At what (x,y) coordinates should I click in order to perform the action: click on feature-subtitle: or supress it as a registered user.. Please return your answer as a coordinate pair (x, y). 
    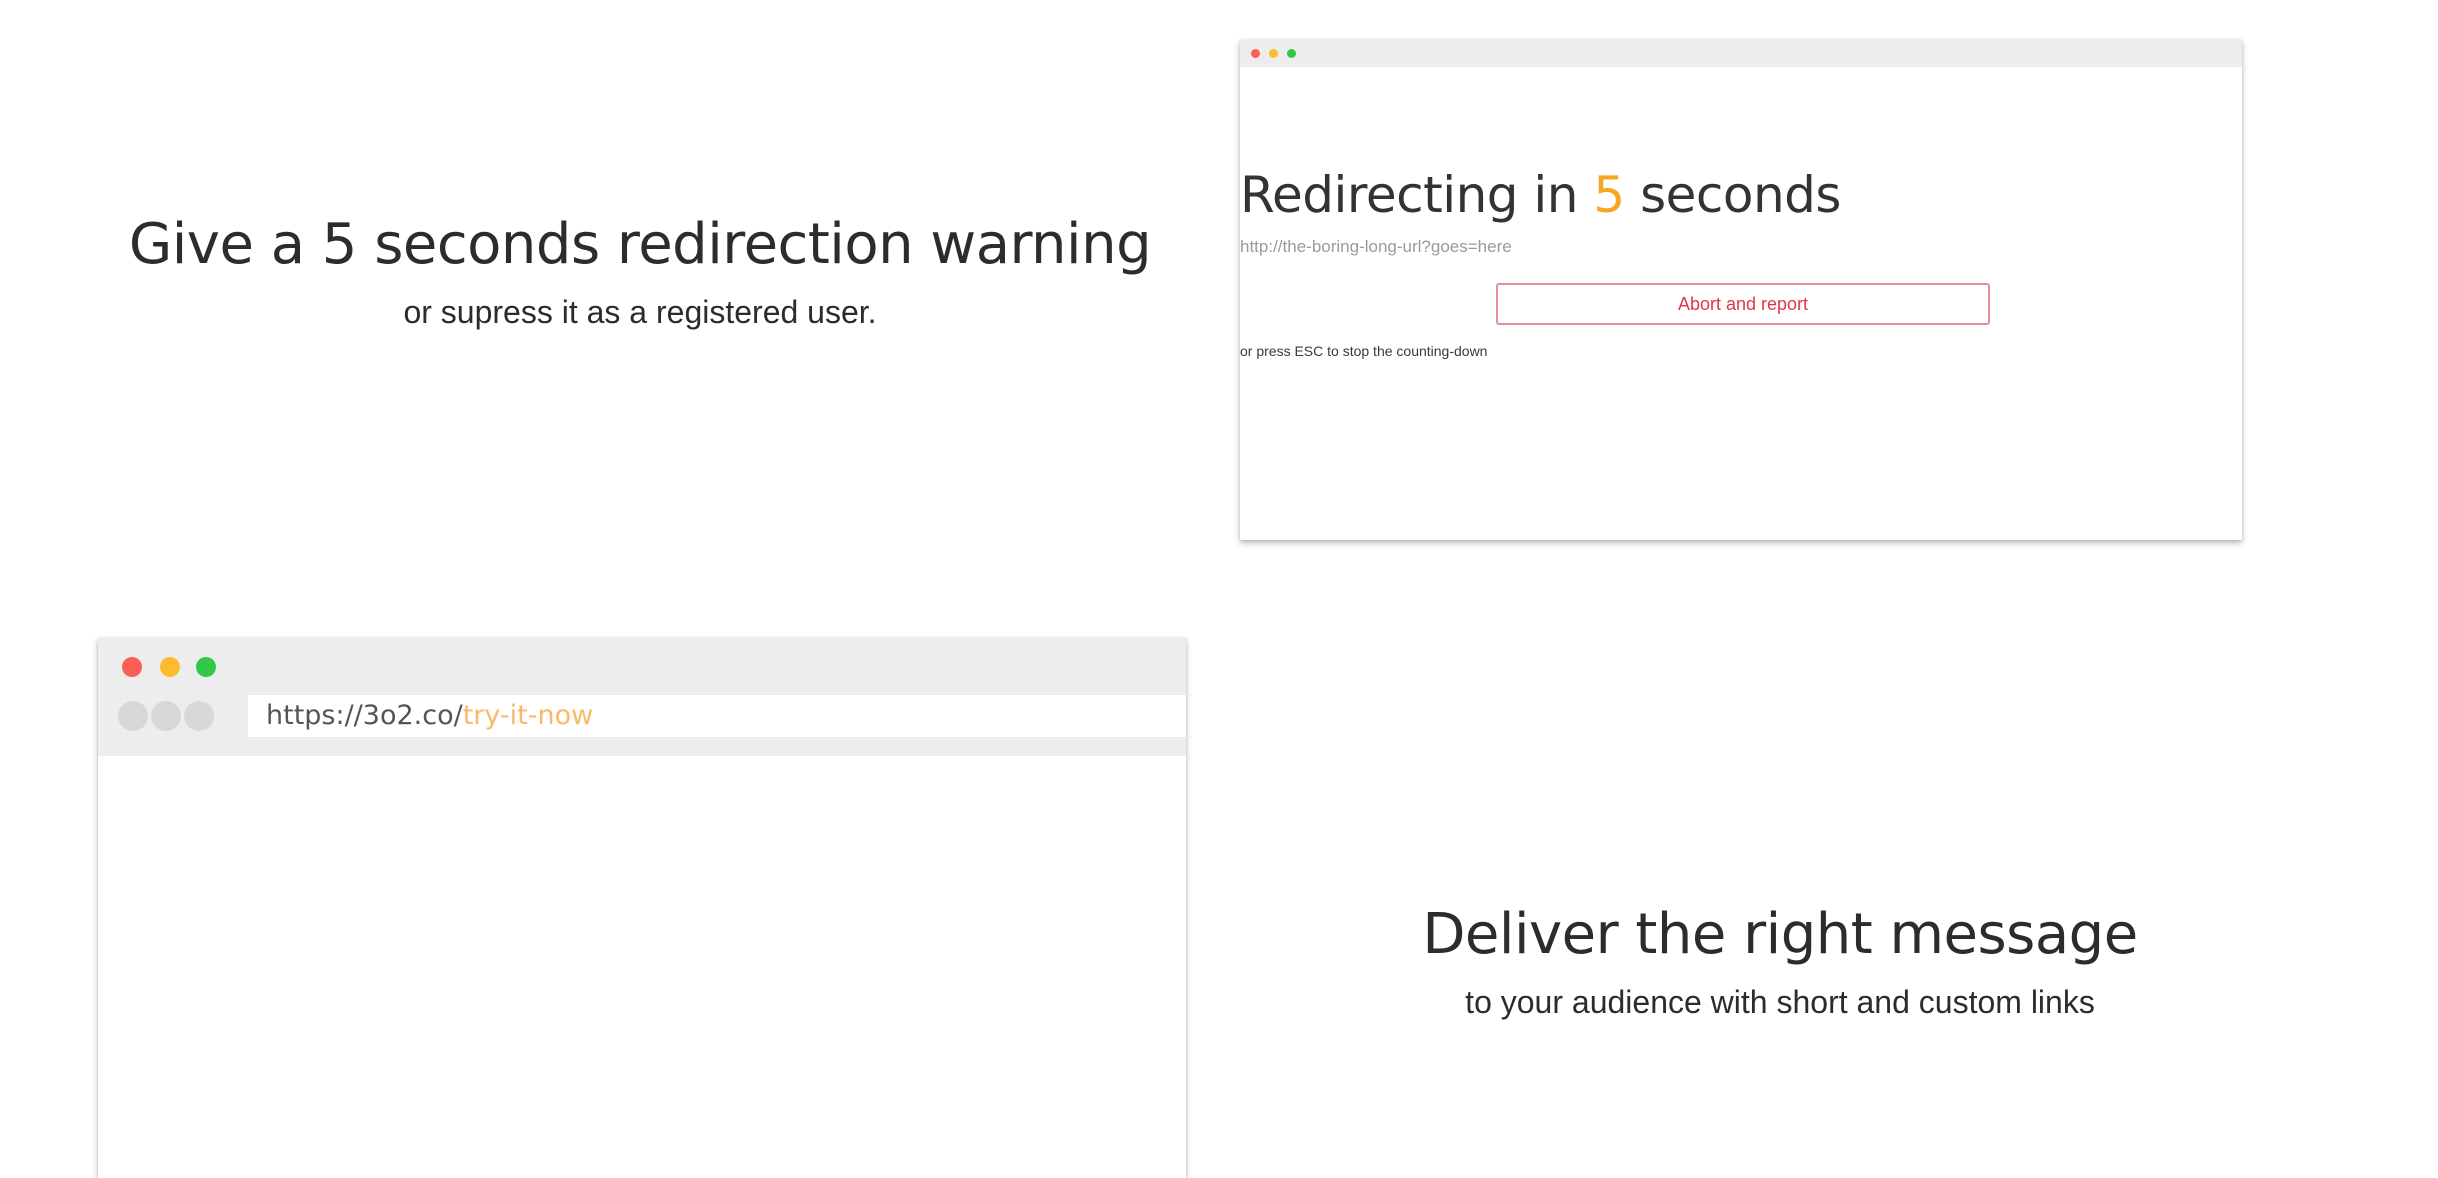
    Looking at the image, I should click on (640, 312).